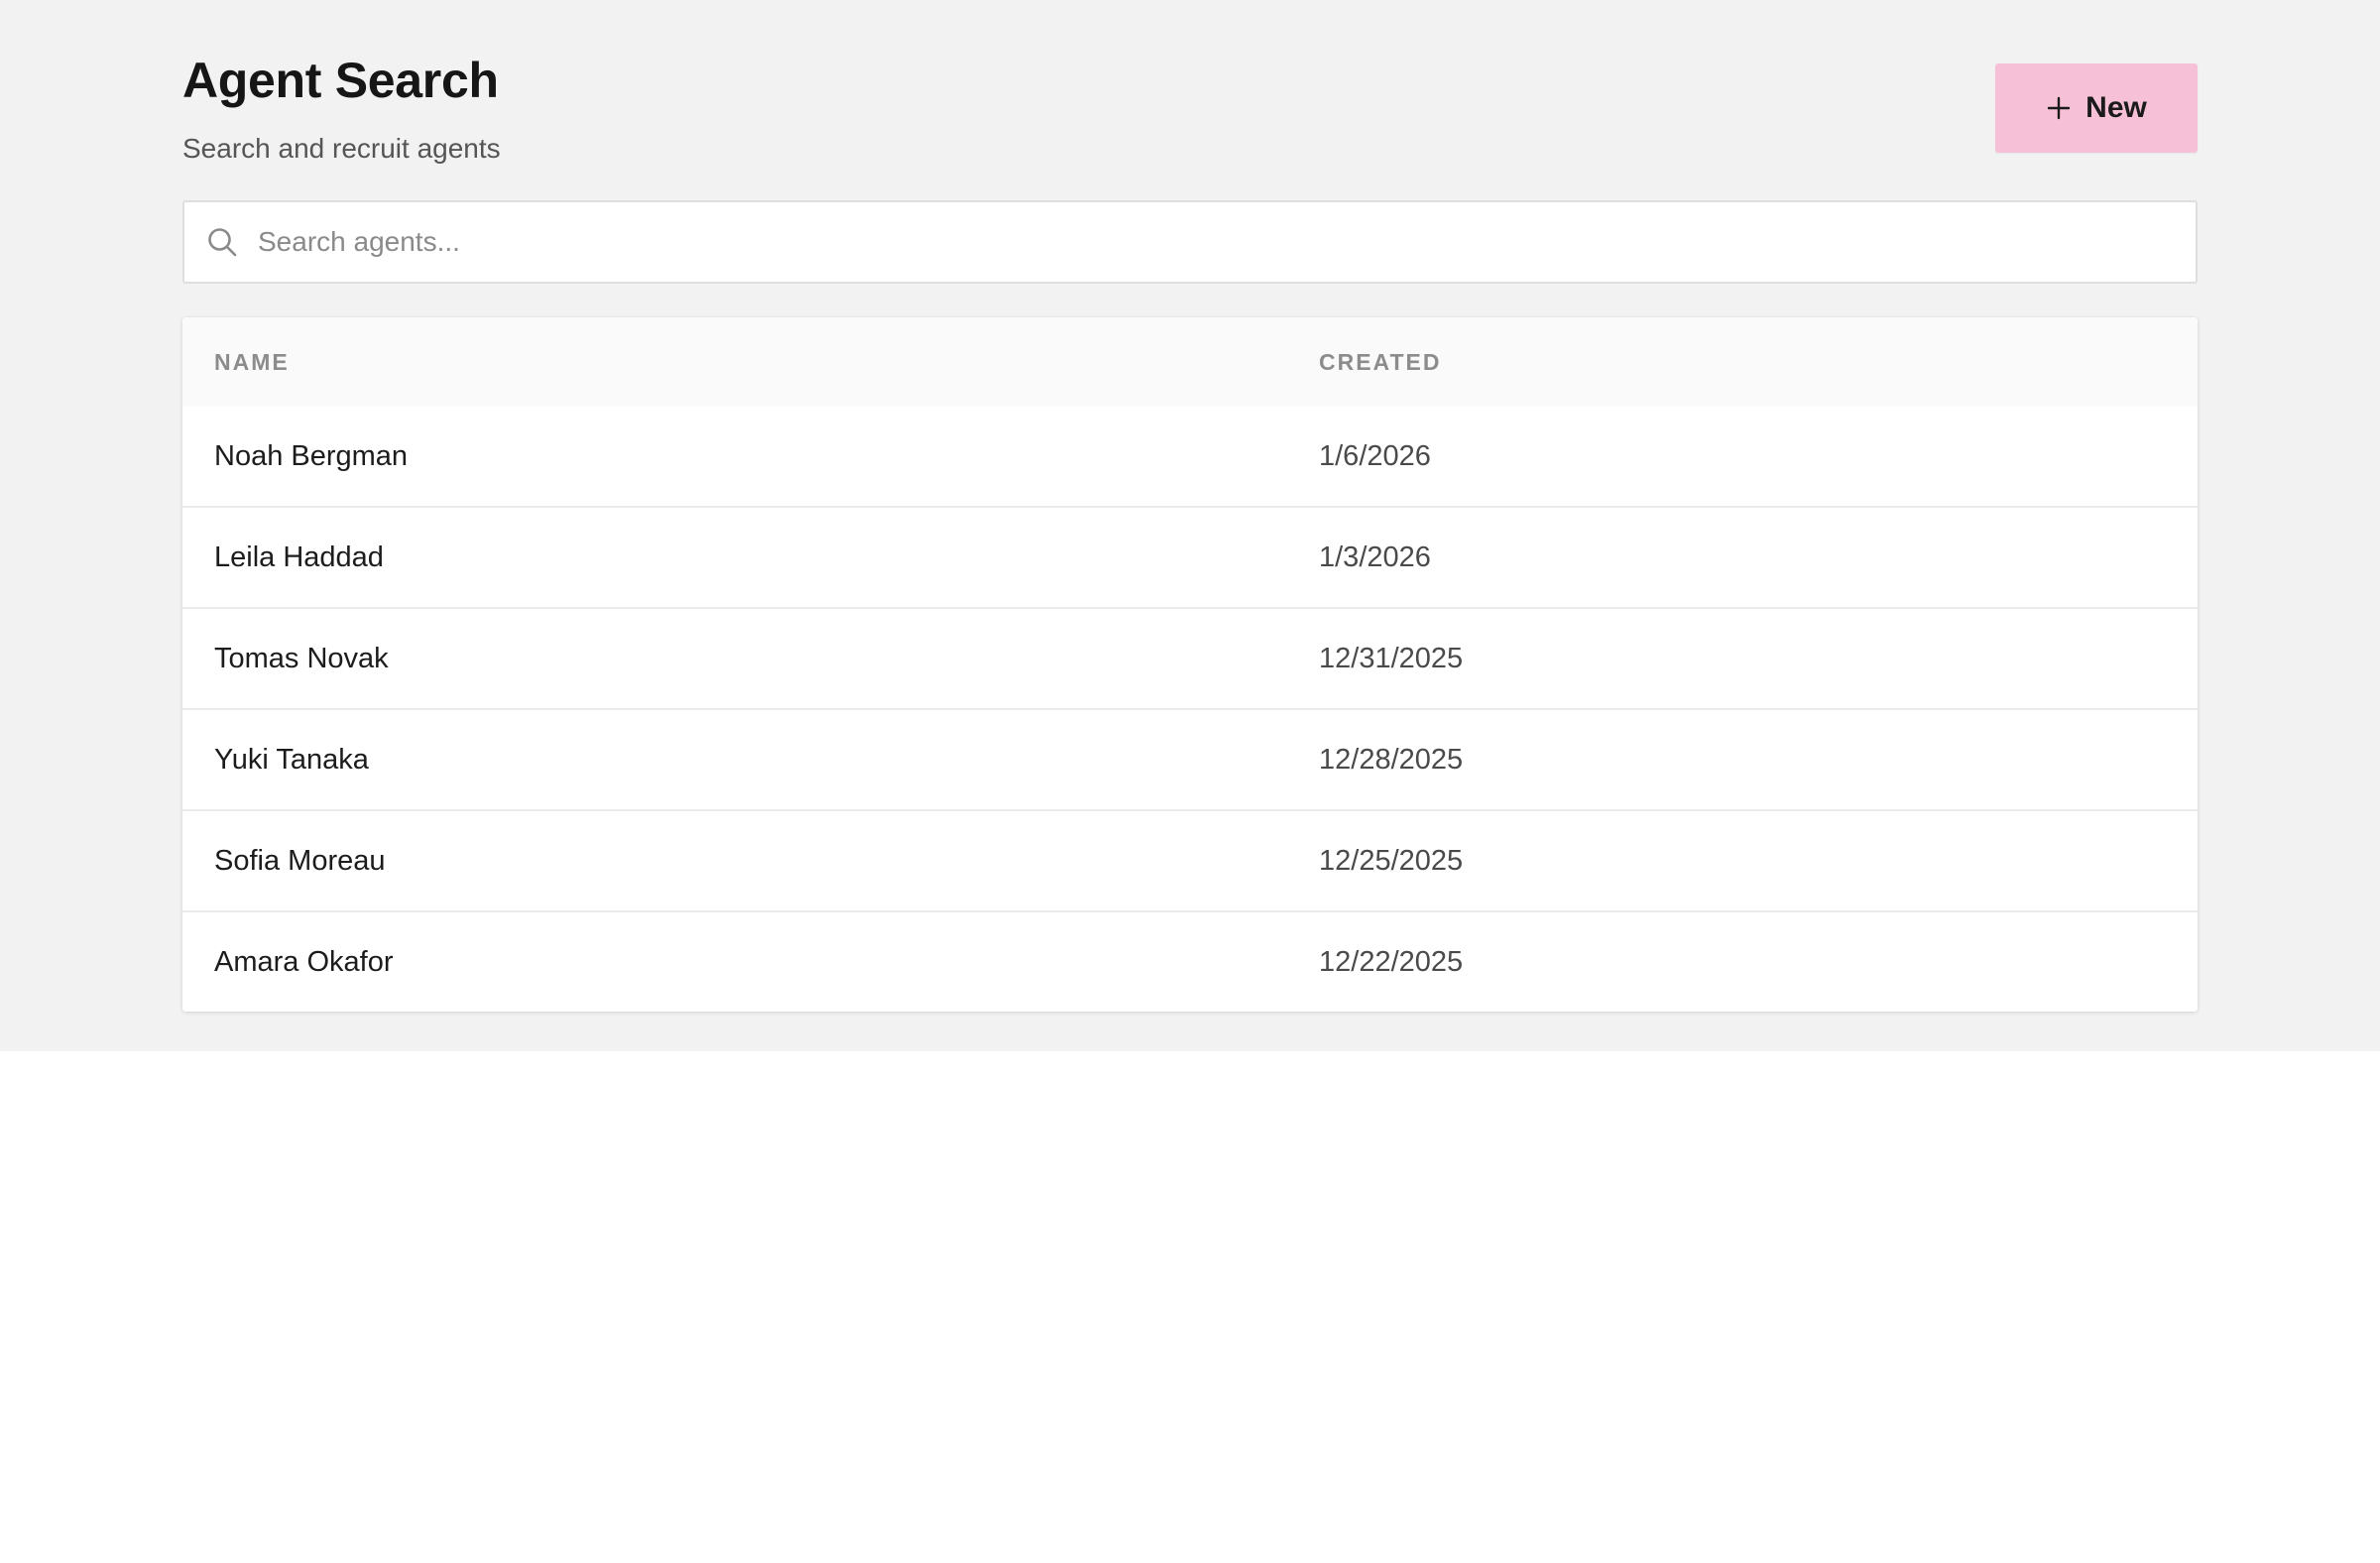 The height and width of the screenshot is (1563, 2380). What do you see at coordinates (1190, 961) in the screenshot?
I see `table-row: Amara Okafor 12/22/2025` at bounding box center [1190, 961].